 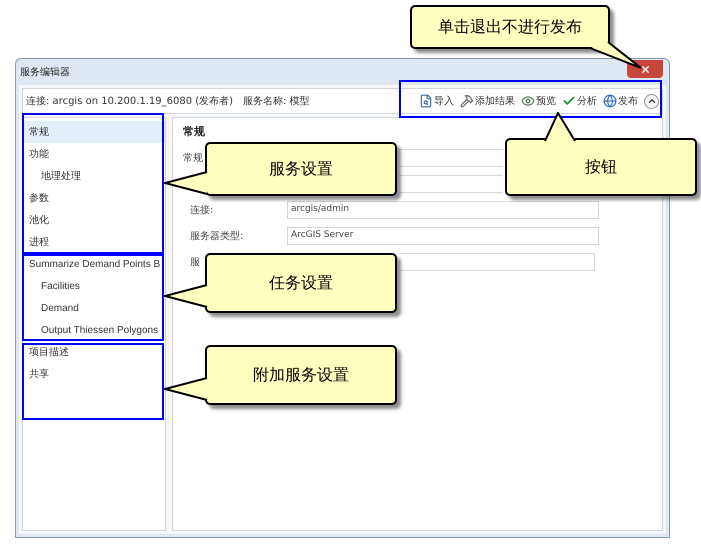 What do you see at coordinates (94, 176) in the screenshot?
I see `nav-item: 地理处理` at bounding box center [94, 176].